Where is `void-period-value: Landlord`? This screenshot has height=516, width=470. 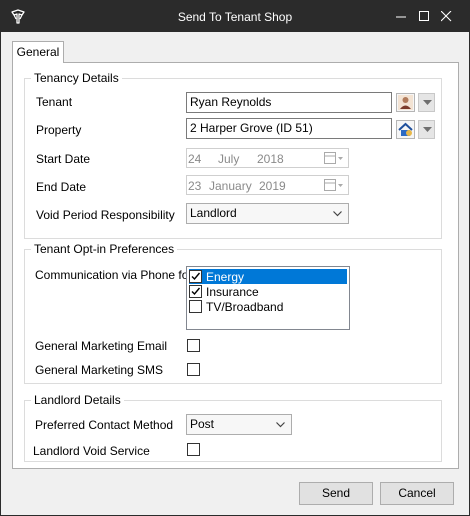 void-period-value: Landlord is located at coordinates (213, 213).